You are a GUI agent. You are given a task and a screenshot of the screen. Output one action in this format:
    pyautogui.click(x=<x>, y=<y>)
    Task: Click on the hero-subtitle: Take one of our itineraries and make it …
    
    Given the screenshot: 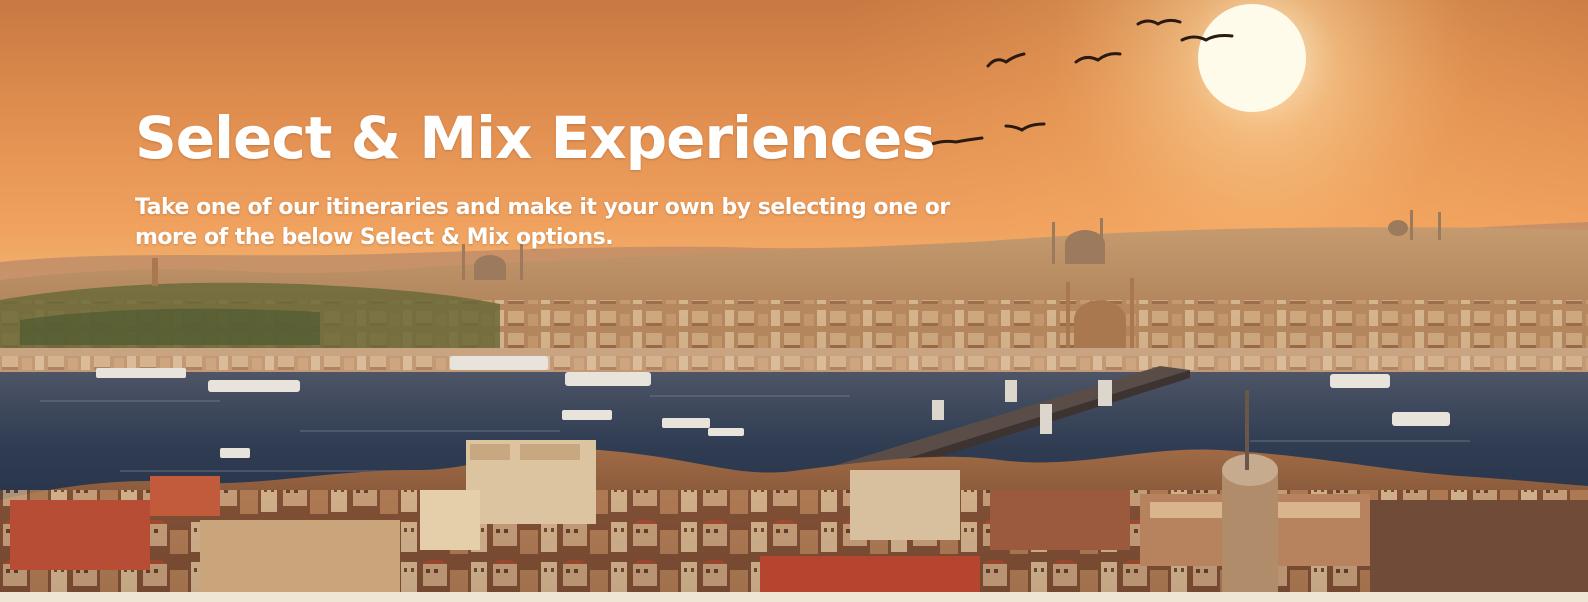 What is the action you would take?
    pyautogui.click(x=542, y=222)
    